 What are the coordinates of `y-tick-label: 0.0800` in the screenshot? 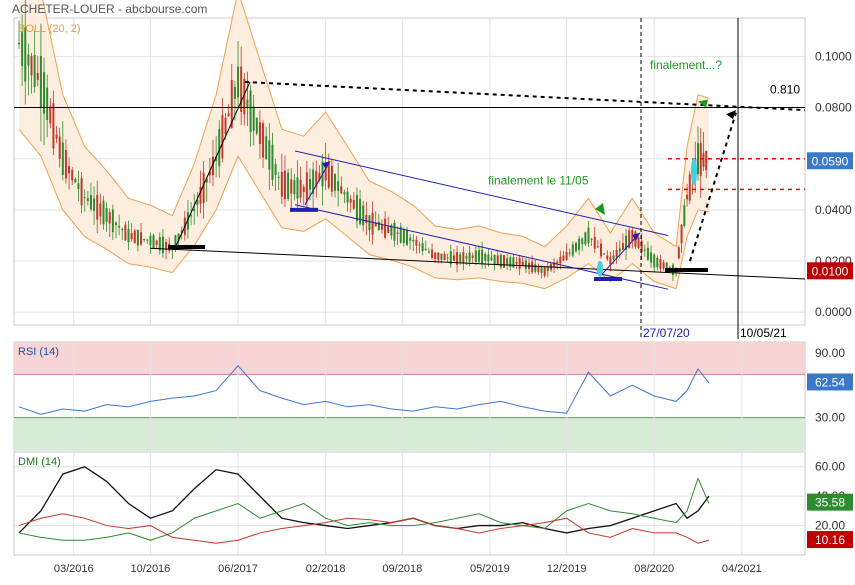 It's located at (833, 108).